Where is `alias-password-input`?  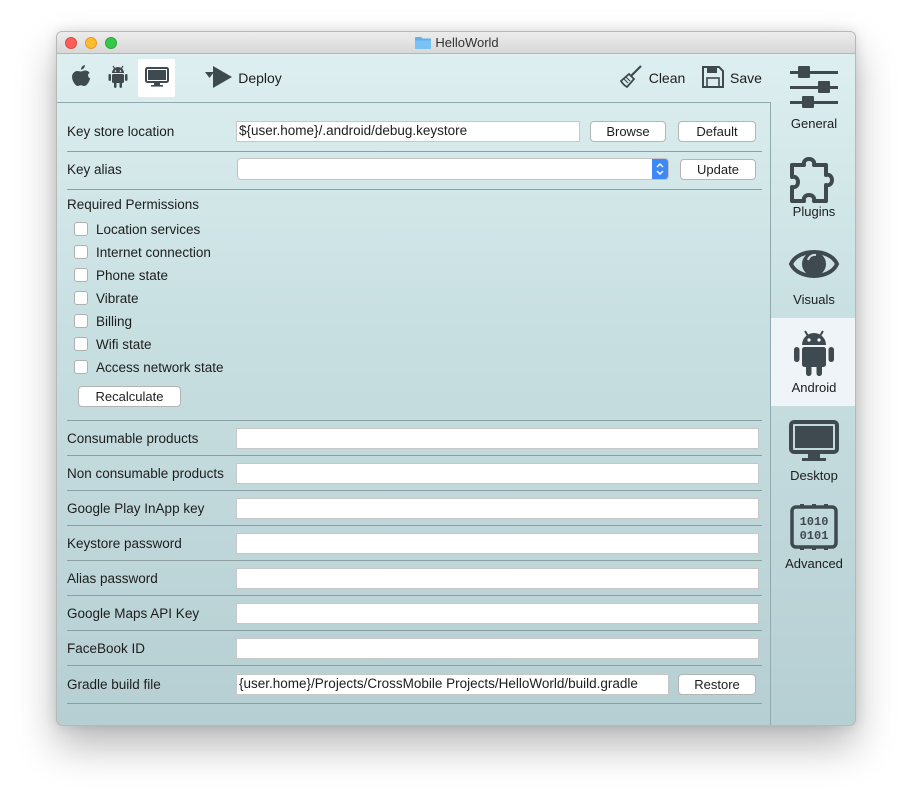
alias-password-input is located at coordinates (497, 578).